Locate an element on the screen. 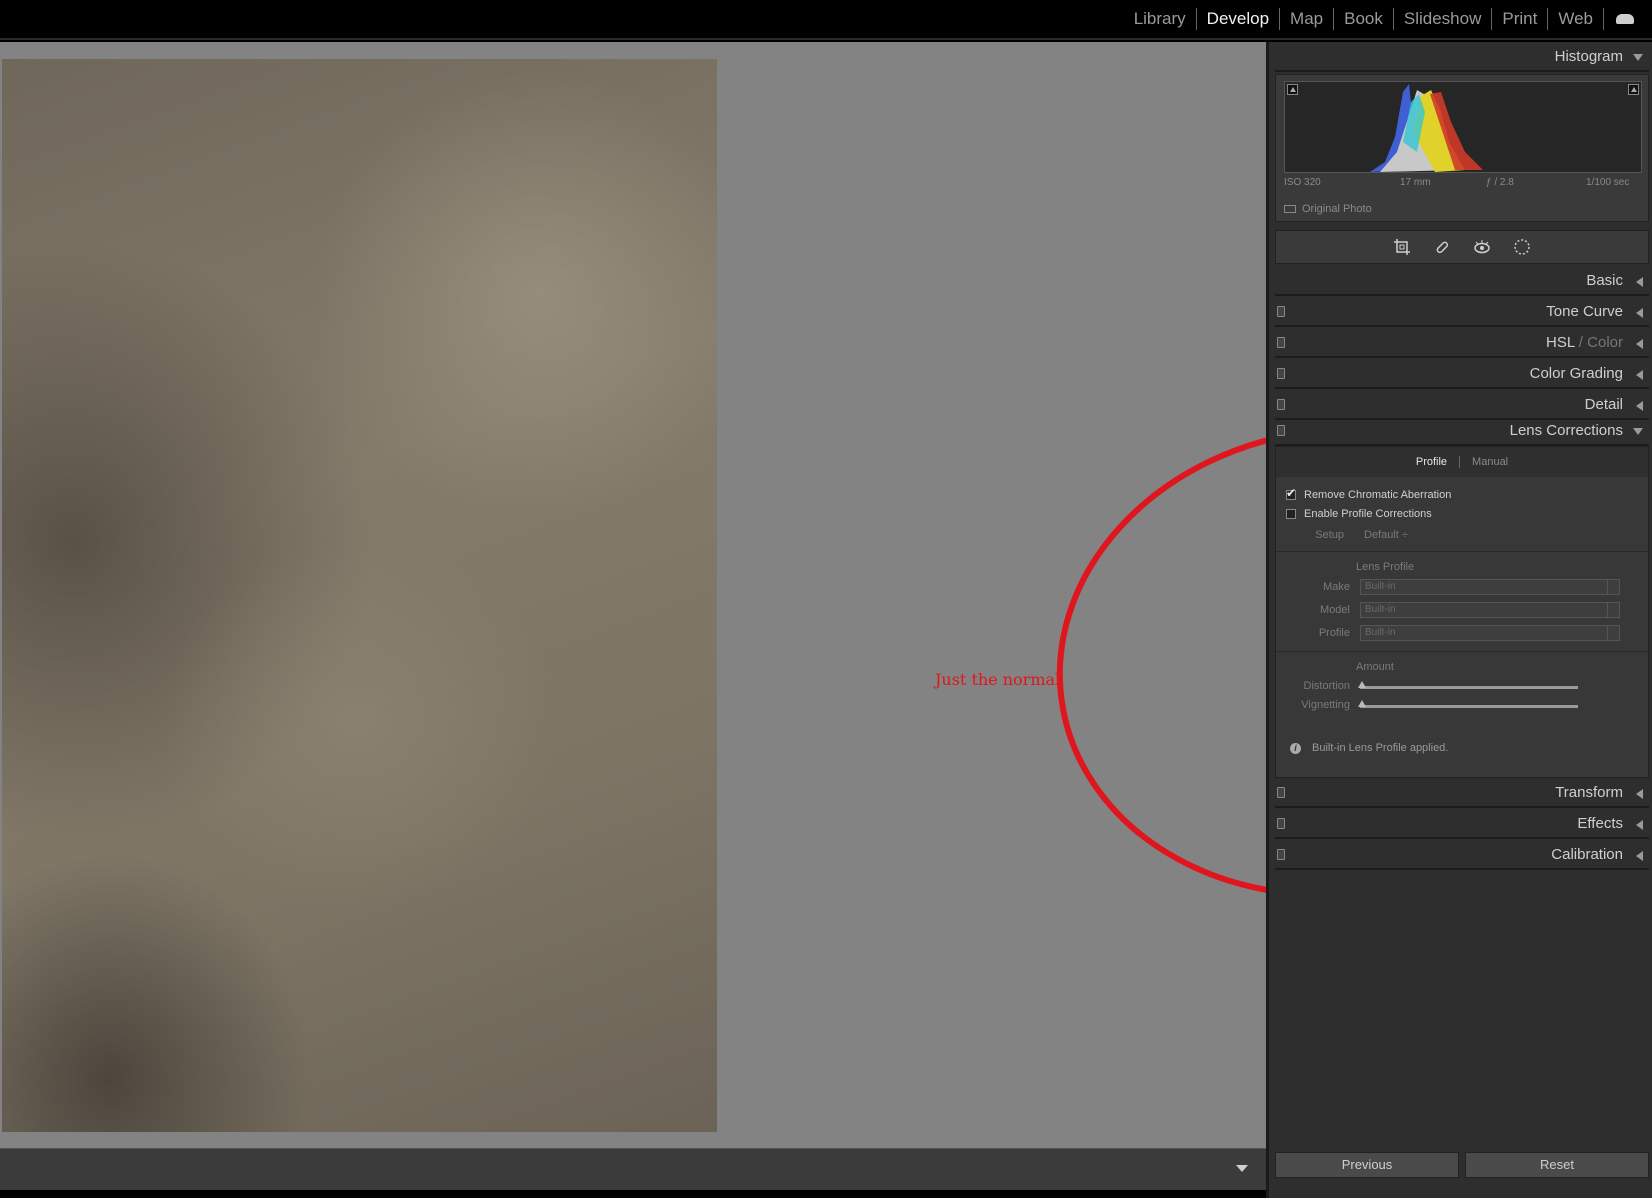  module-slideshow: Slideshow is located at coordinates (1443, 19).